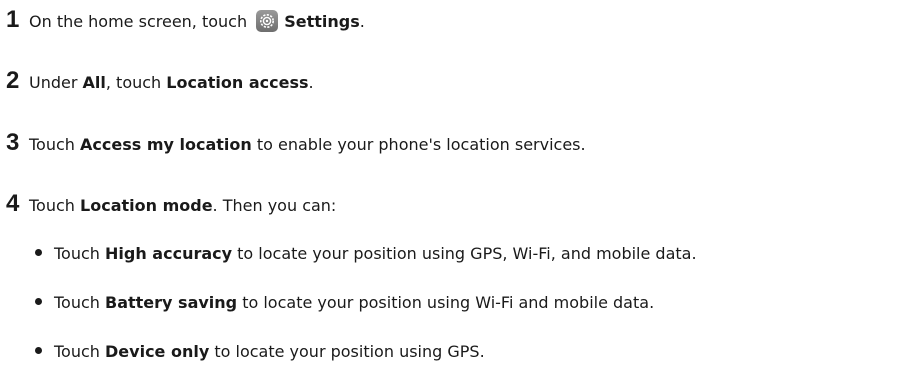  What do you see at coordinates (13, 203) in the screenshot?
I see `step-number: 4` at bounding box center [13, 203].